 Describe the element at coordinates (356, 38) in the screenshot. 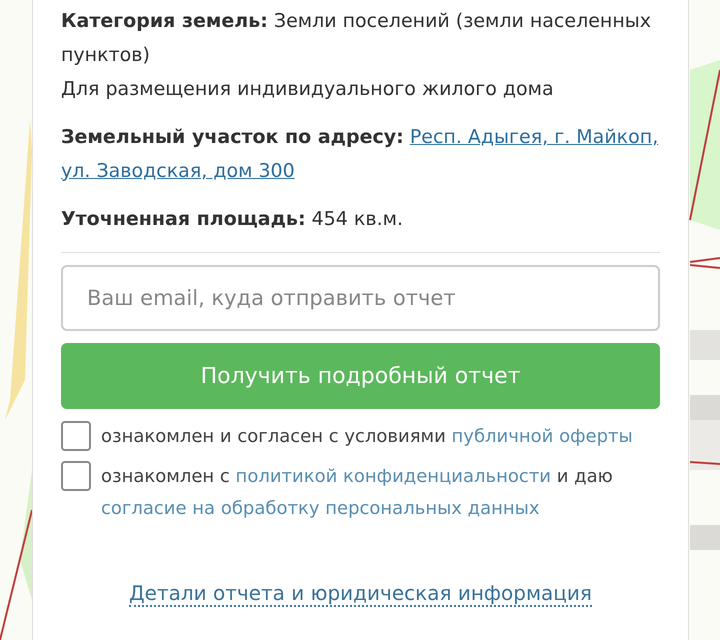

I see `info-text: Категория земель: Земли поселений (земли населенных пунктов)` at that location.